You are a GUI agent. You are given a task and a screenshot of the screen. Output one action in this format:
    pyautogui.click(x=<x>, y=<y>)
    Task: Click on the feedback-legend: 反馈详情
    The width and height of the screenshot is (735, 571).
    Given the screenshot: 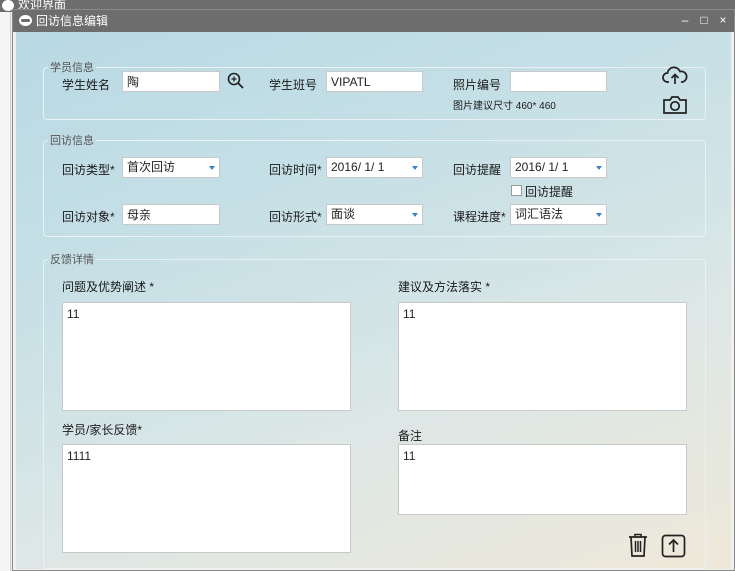 What is the action you would take?
    pyautogui.click(x=72, y=260)
    